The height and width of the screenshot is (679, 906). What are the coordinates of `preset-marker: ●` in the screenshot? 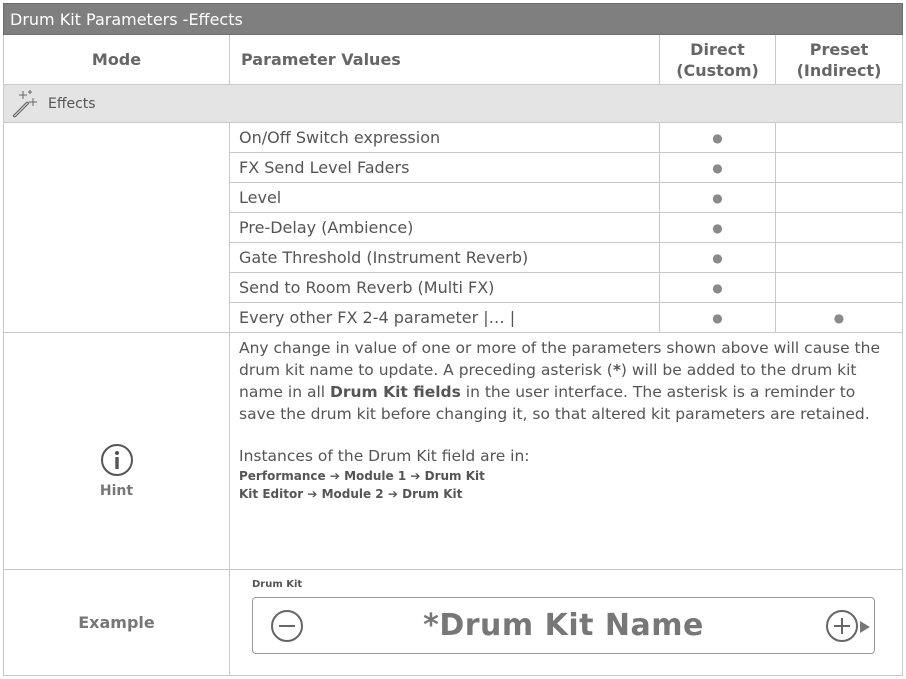 It's located at (839, 318).